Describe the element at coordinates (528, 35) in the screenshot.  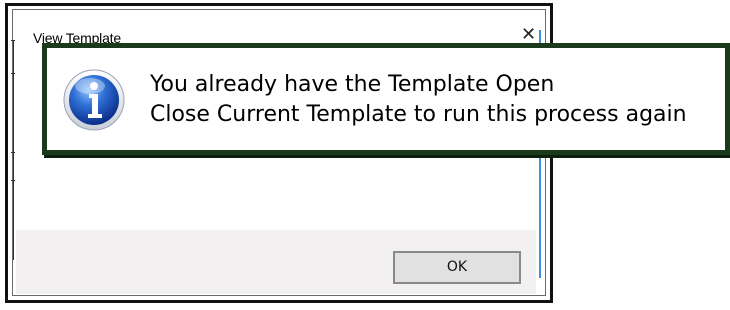
I see `close-icon: ✕` at that location.